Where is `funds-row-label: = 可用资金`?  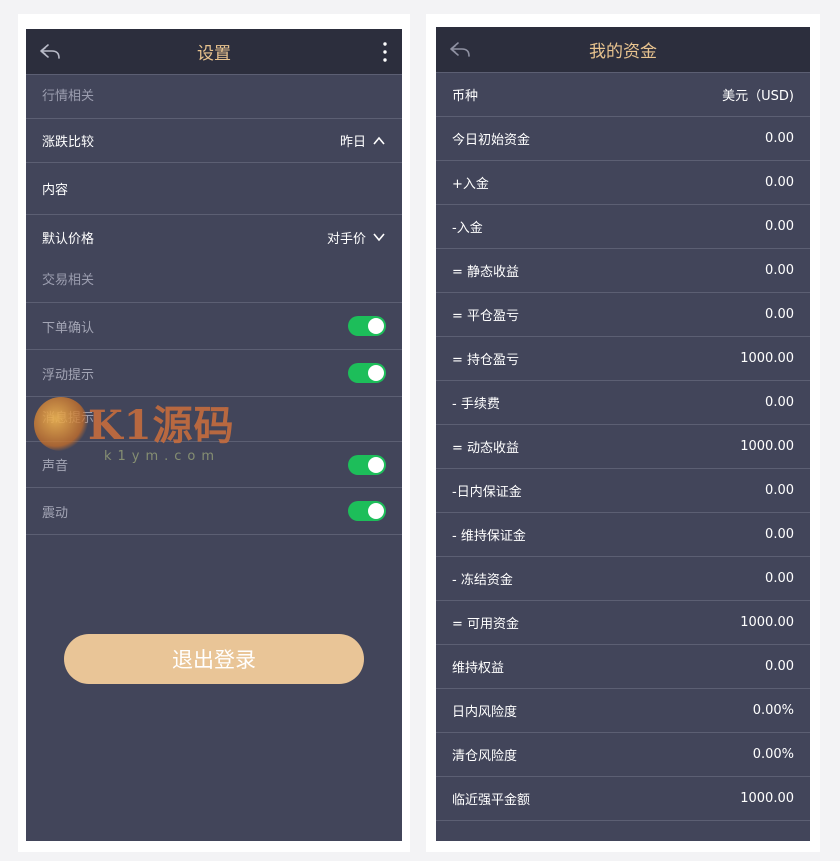 funds-row-label: = 可用资金 is located at coordinates (486, 624).